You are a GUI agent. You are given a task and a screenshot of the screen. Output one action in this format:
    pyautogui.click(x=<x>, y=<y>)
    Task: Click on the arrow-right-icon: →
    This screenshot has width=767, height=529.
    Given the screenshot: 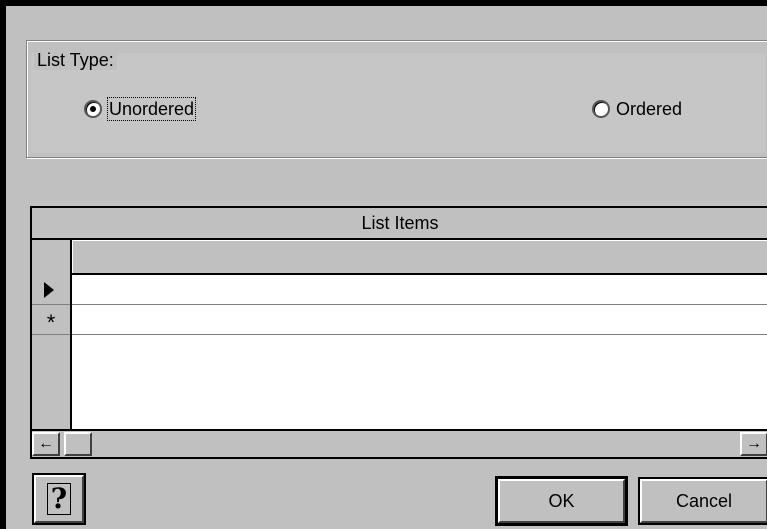 What is the action you would take?
    pyautogui.click(x=754, y=443)
    